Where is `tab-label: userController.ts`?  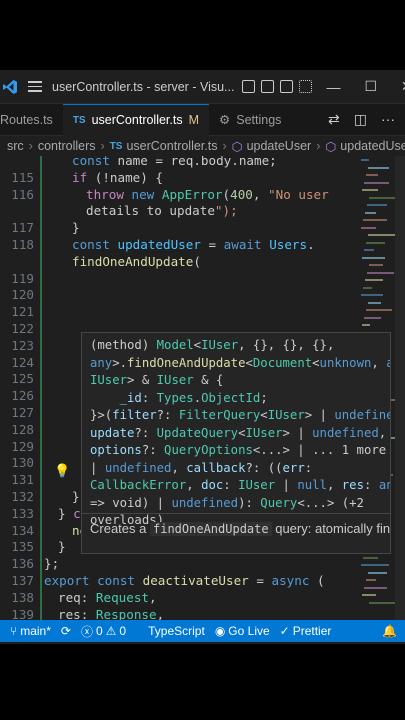
tab-label: userController.ts is located at coordinates (137, 120).